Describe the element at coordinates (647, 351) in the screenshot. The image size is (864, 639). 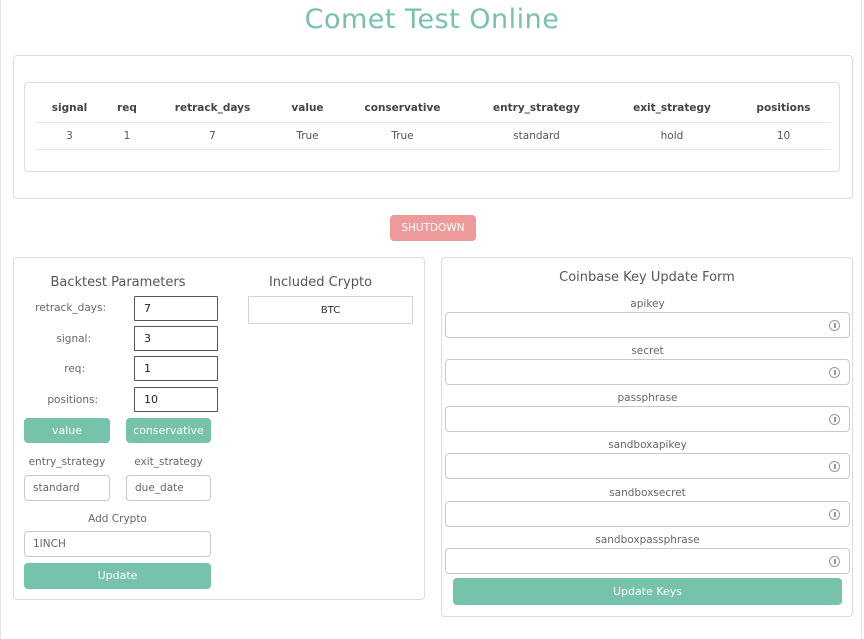
I see `secret-label: secret` at that location.